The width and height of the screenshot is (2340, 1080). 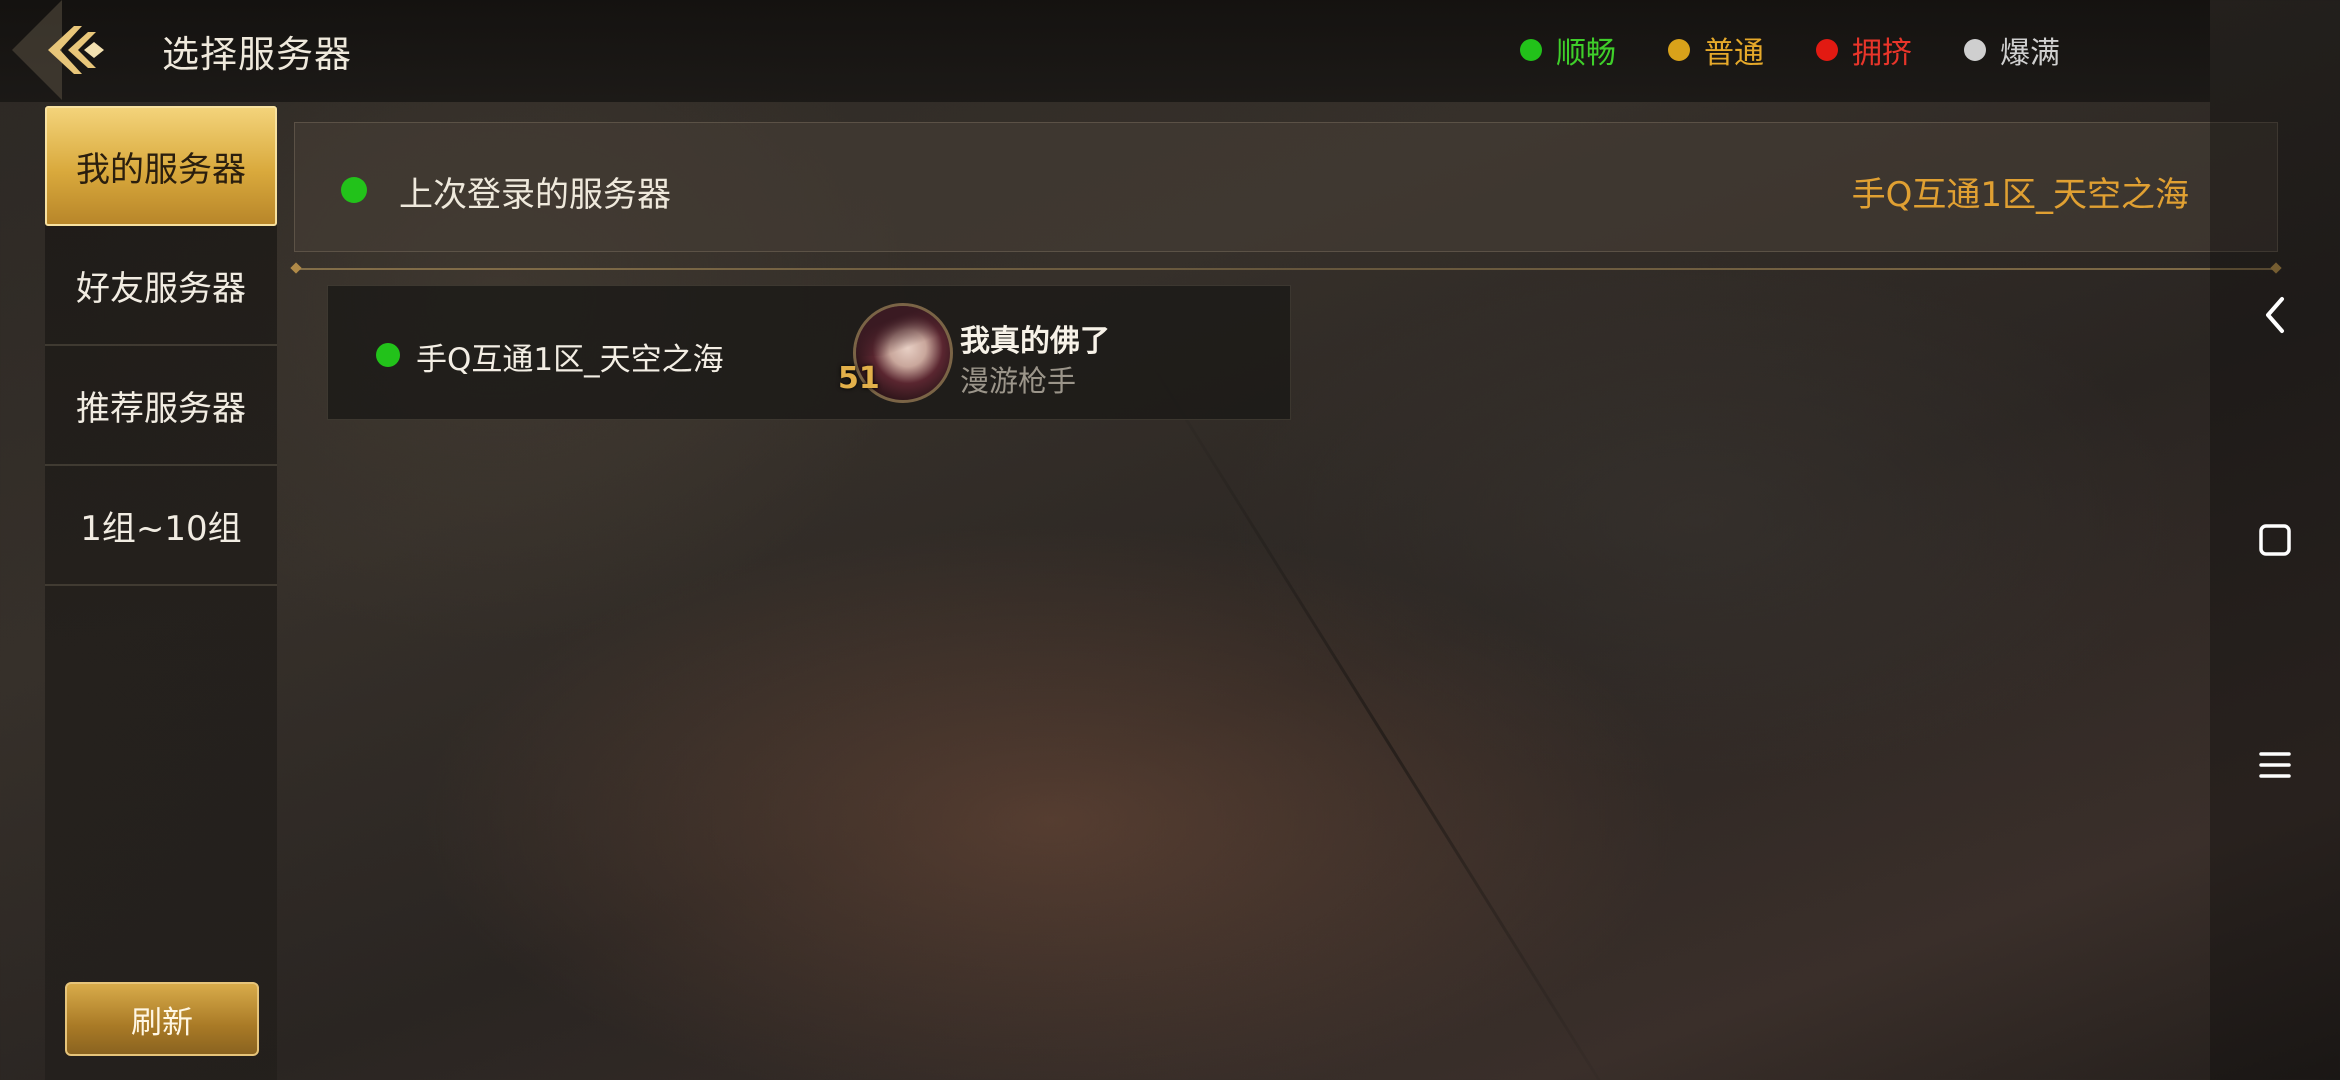 What do you see at coordinates (162, 1019) in the screenshot?
I see `refresh-button: 刷新` at bounding box center [162, 1019].